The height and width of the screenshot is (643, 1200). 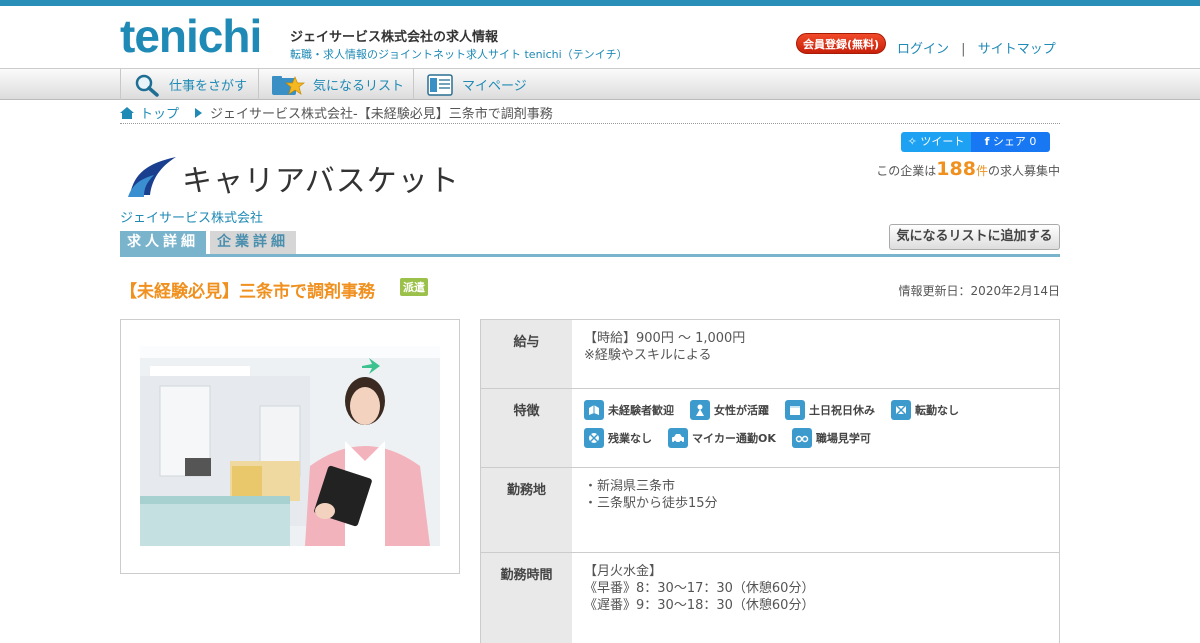 I want to click on home-icon, so click(x=127, y=112).